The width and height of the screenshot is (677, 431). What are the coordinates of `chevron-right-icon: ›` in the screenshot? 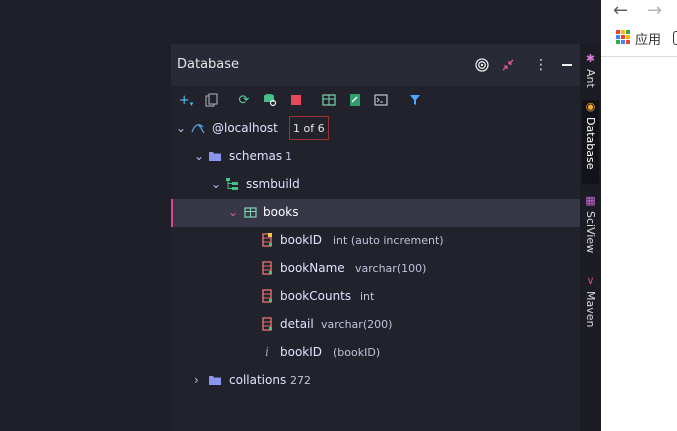 It's located at (200, 380).